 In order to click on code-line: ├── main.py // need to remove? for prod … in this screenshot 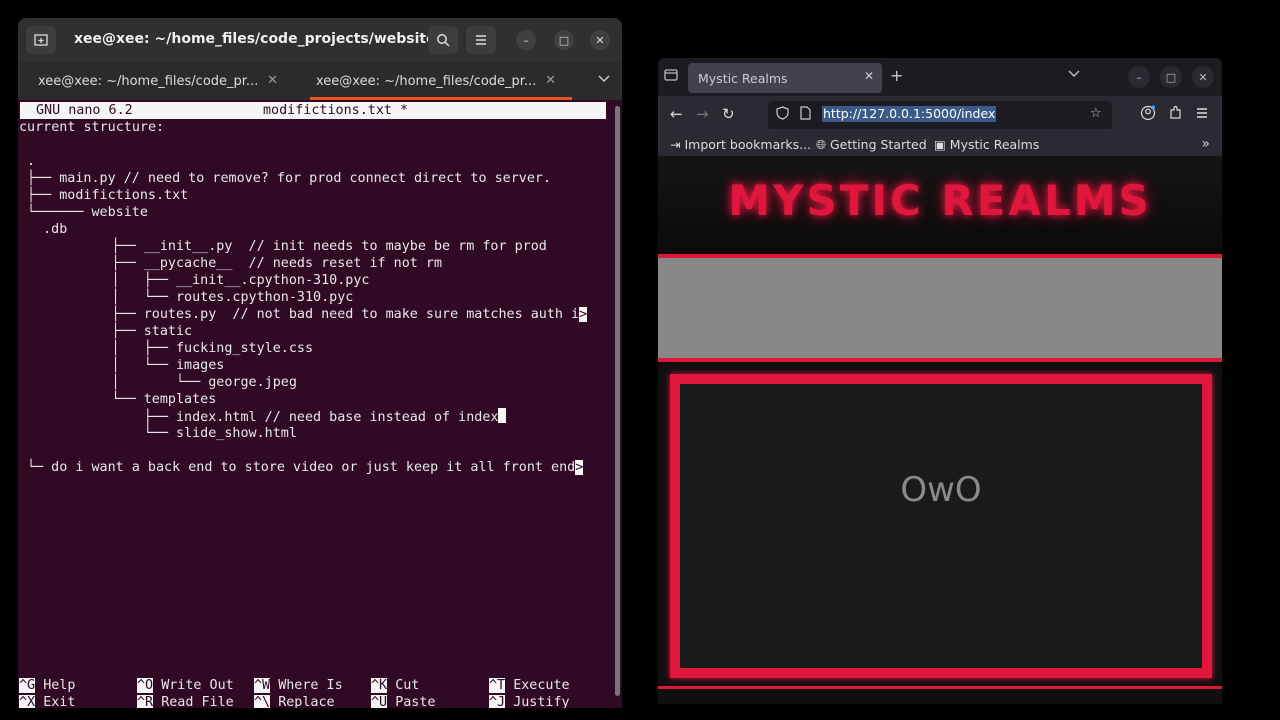, I will do `click(289, 178)`.